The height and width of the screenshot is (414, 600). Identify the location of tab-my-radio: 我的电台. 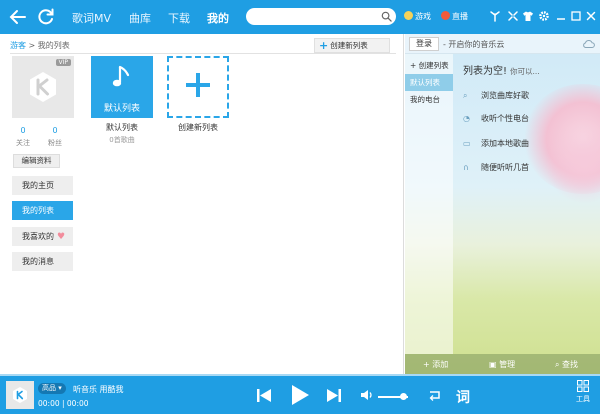
(429, 99).